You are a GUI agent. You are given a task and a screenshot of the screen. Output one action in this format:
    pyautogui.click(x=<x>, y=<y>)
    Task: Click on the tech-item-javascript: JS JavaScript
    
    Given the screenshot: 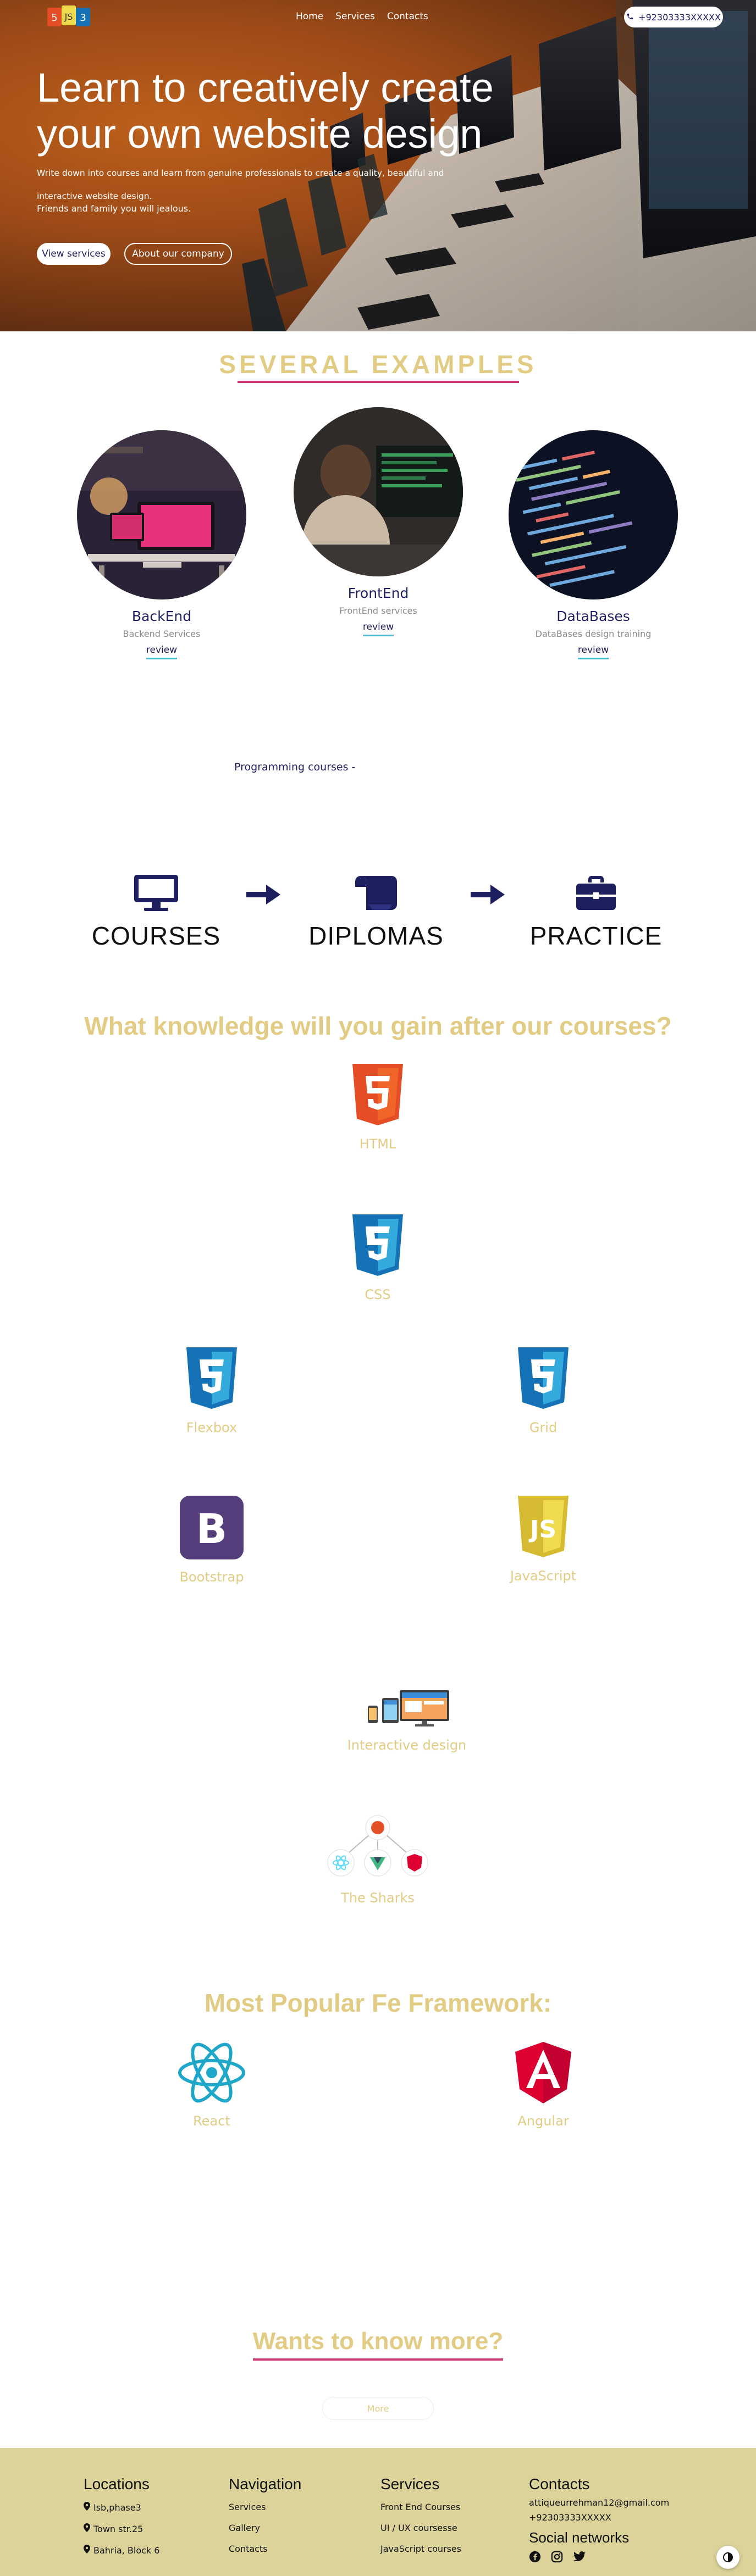 What is the action you would take?
    pyautogui.click(x=543, y=1540)
    